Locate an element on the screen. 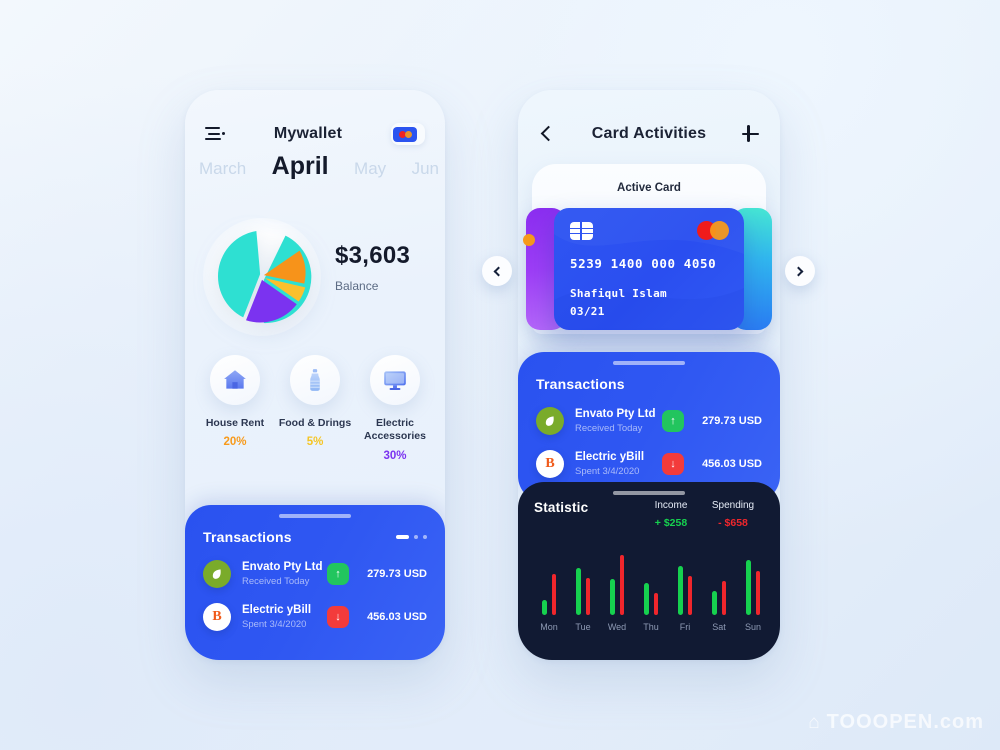  bar-axis-label: Wed is located at coordinates (617, 627).